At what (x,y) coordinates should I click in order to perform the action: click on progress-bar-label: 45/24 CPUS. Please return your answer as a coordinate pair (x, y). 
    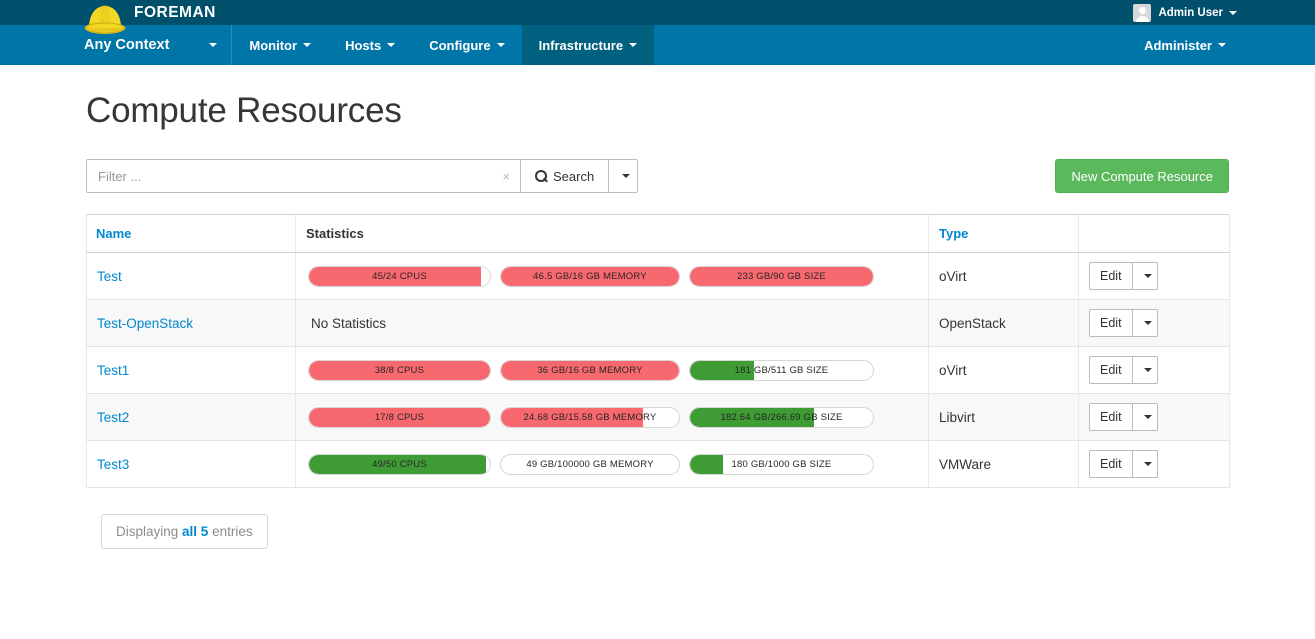
    Looking at the image, I should click on (399, 276).